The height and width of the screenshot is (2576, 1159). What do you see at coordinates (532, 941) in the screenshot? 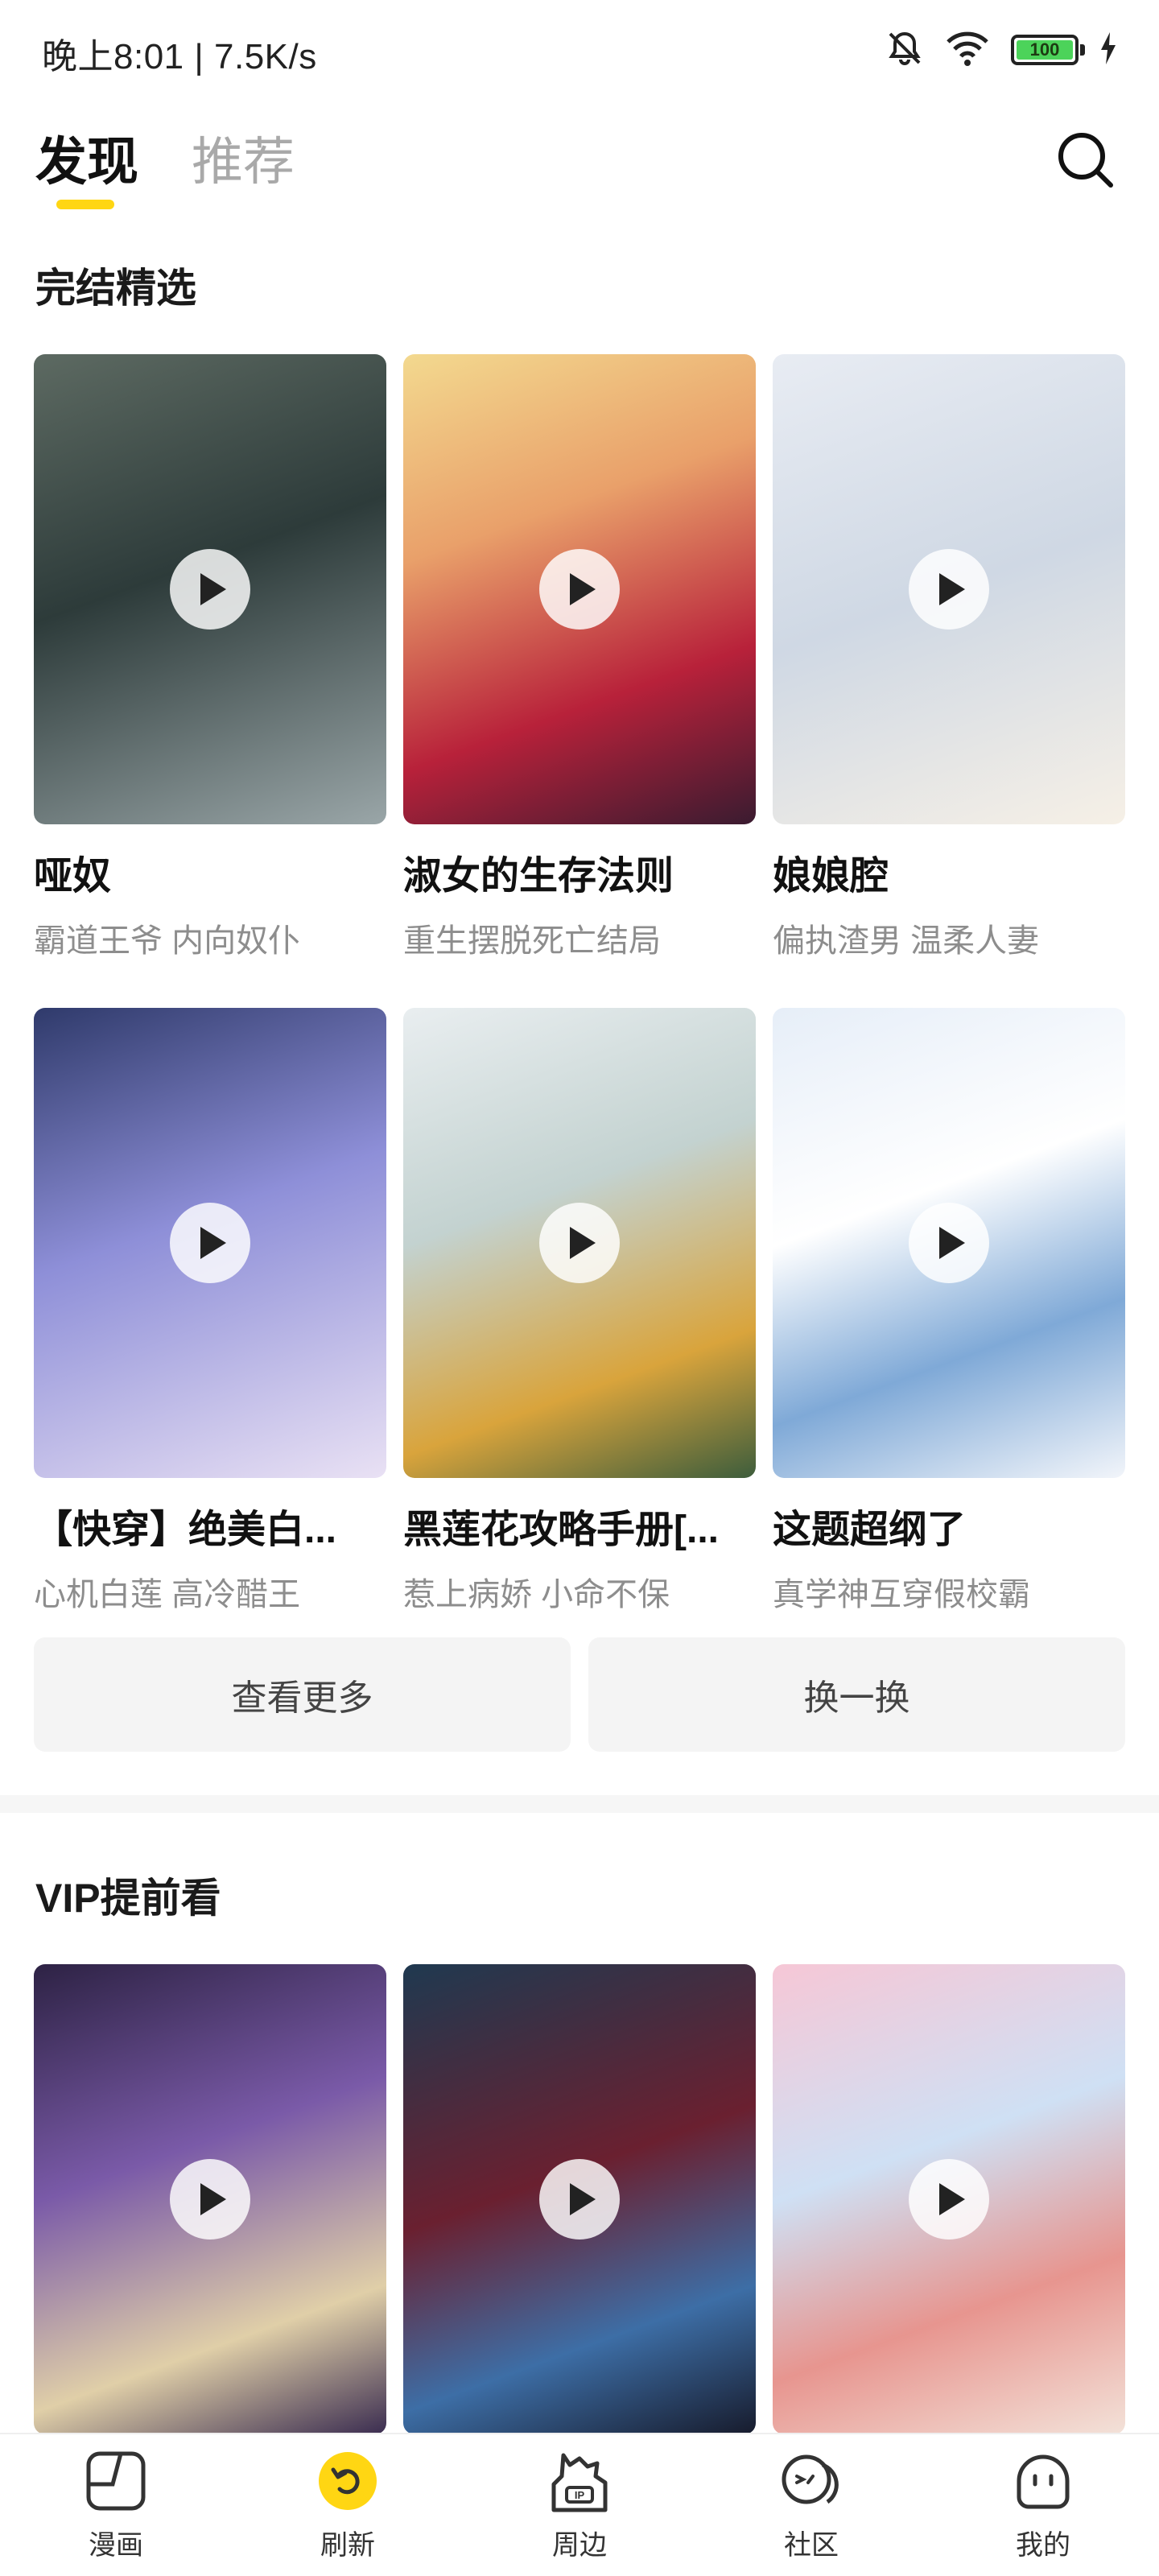
I see `comic-tags: 重生摆脱死亡结局` at bounding box center [532, 941].